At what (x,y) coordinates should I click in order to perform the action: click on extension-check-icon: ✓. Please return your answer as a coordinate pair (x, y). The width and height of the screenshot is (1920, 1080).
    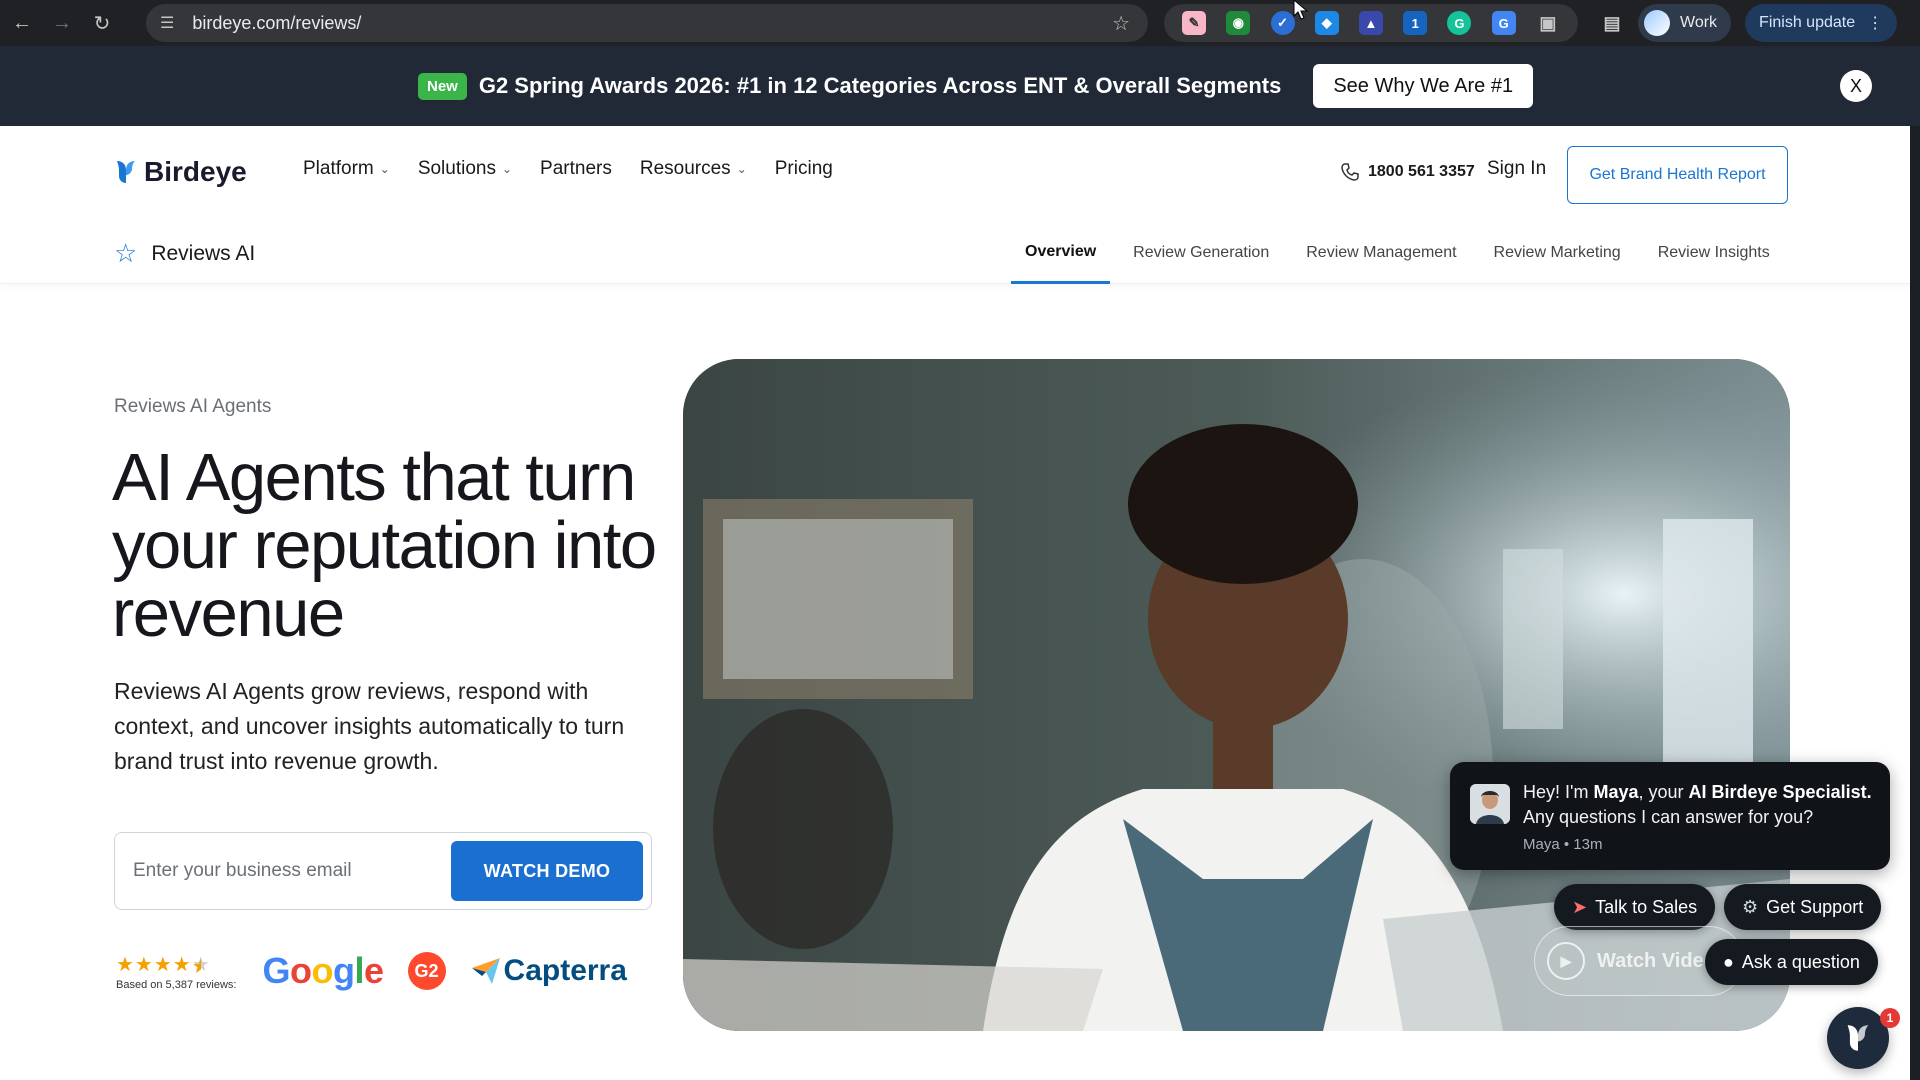
    Looking at the image, I should click on (1282, 23).